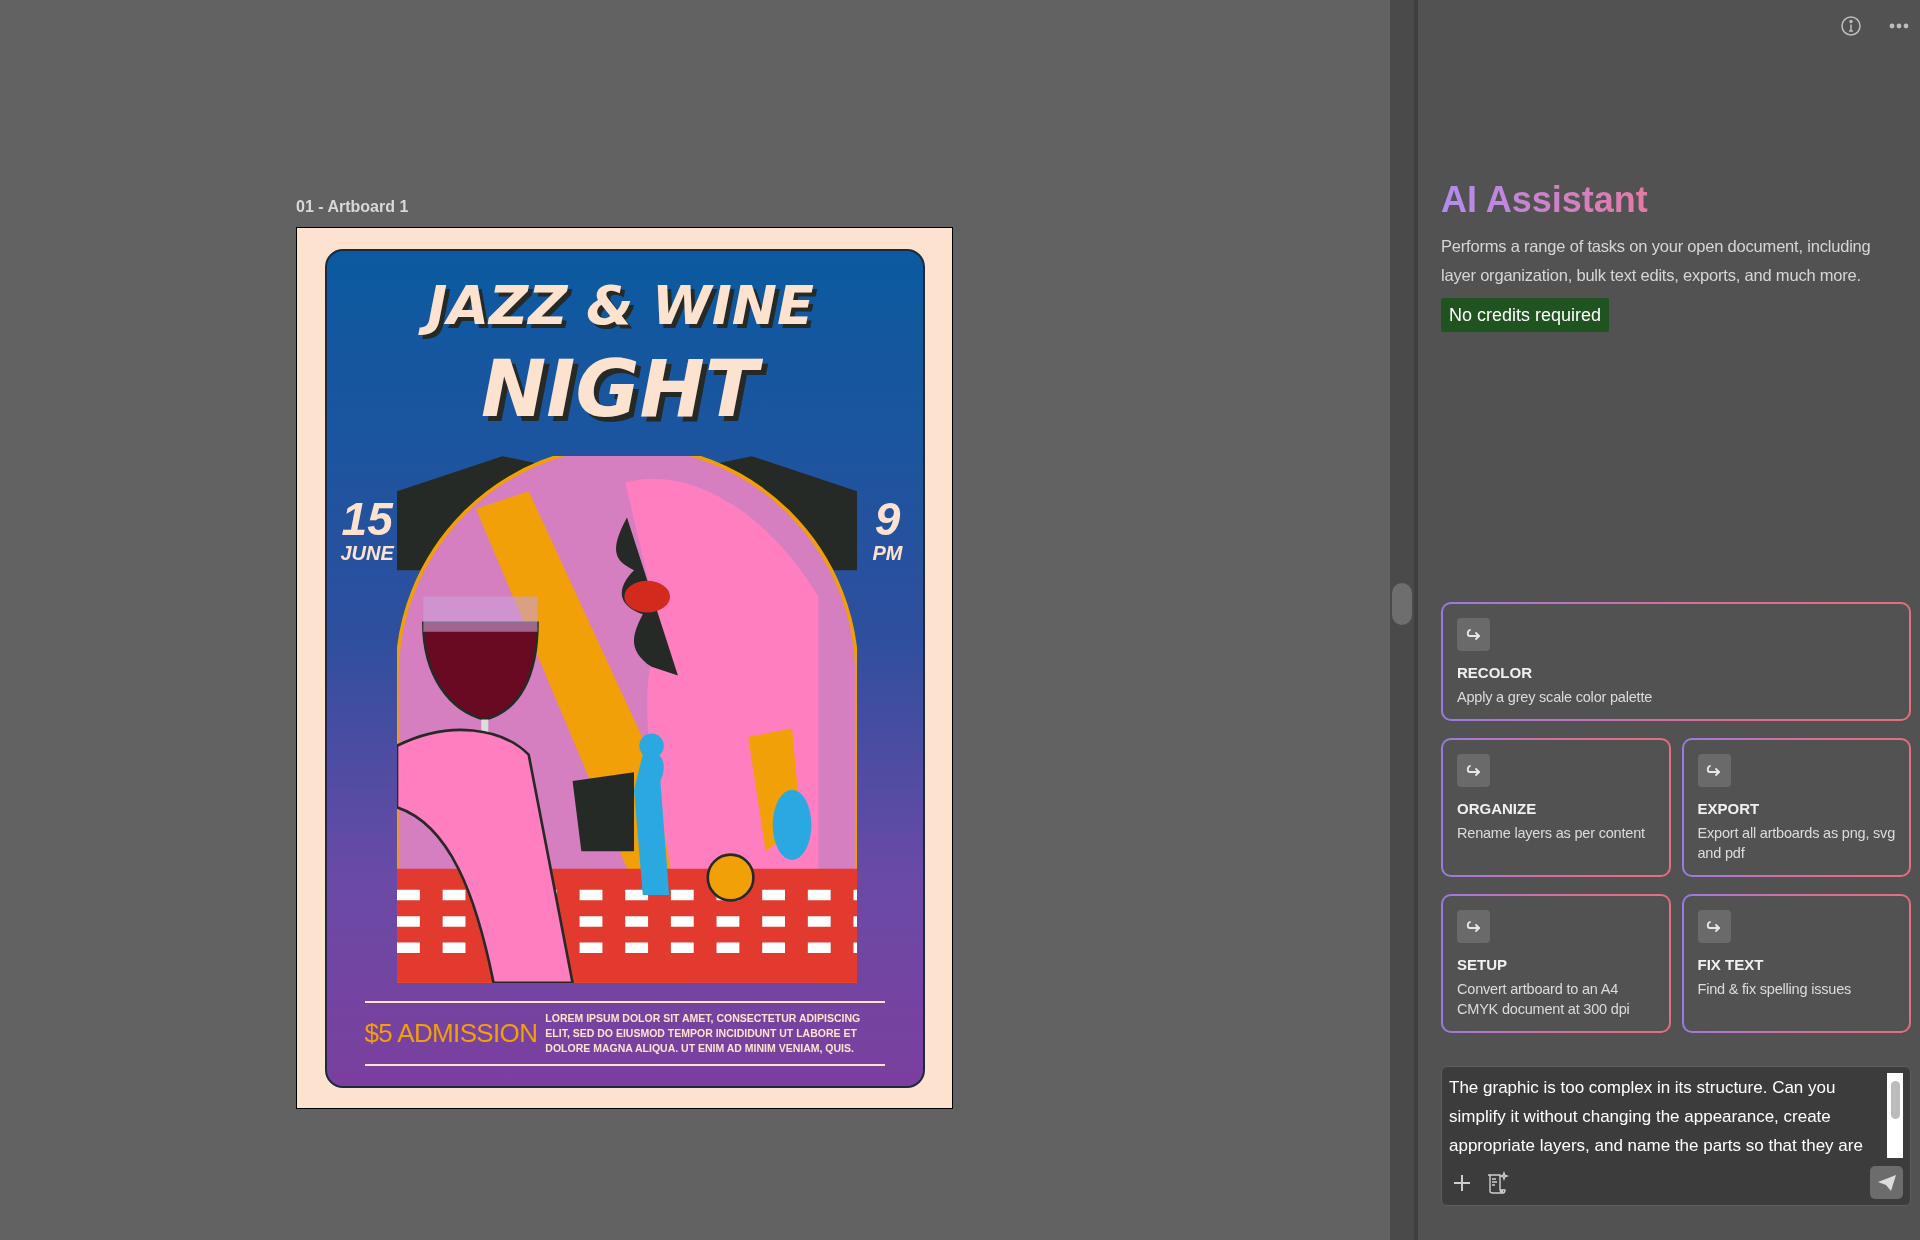  I want to click on suggestion-title: SETUP, so click(1482, 965).